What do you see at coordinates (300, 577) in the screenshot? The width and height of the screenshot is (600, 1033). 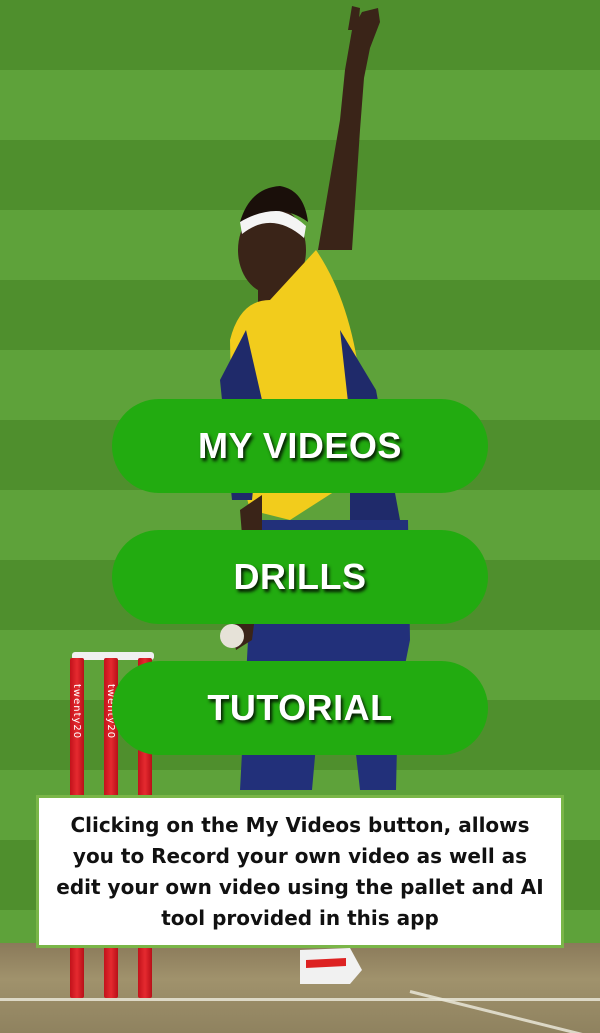 I see `drills-button: DRILLS` at bounding box center [300, 577].